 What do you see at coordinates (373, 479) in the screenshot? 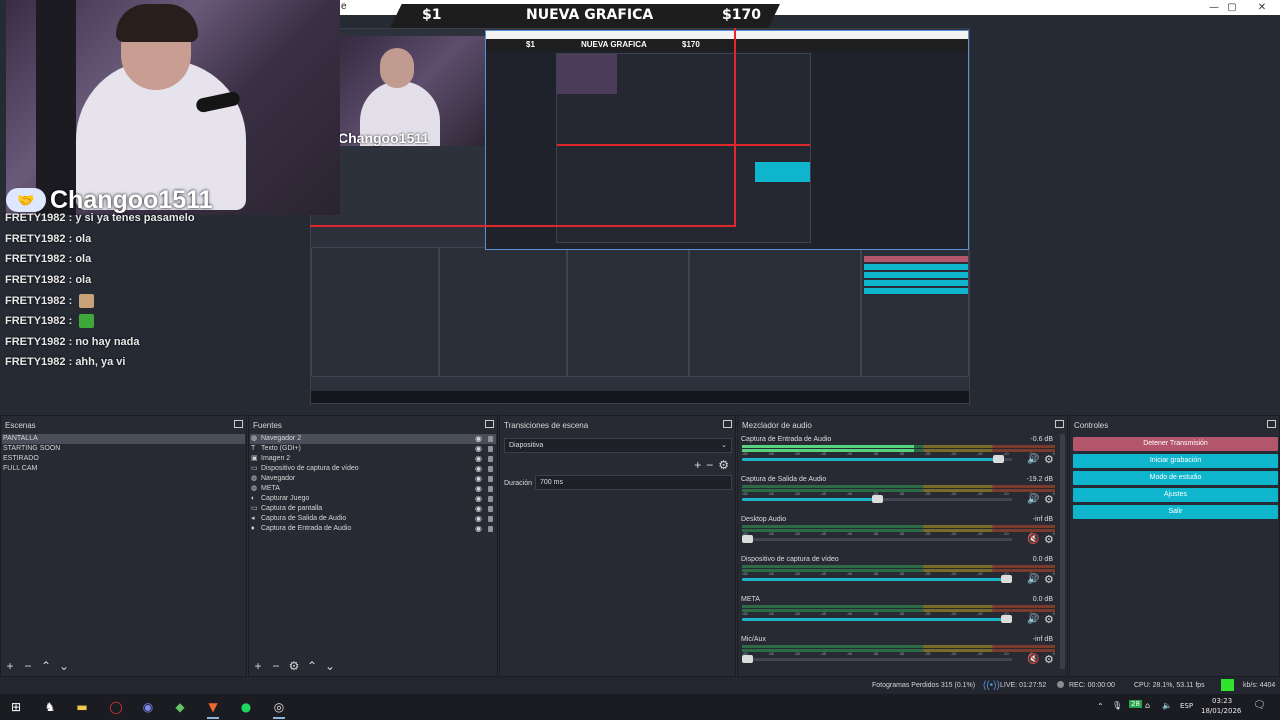
I see `source-item: ◍ Navegador ◉` at bounding box center [373, 479].